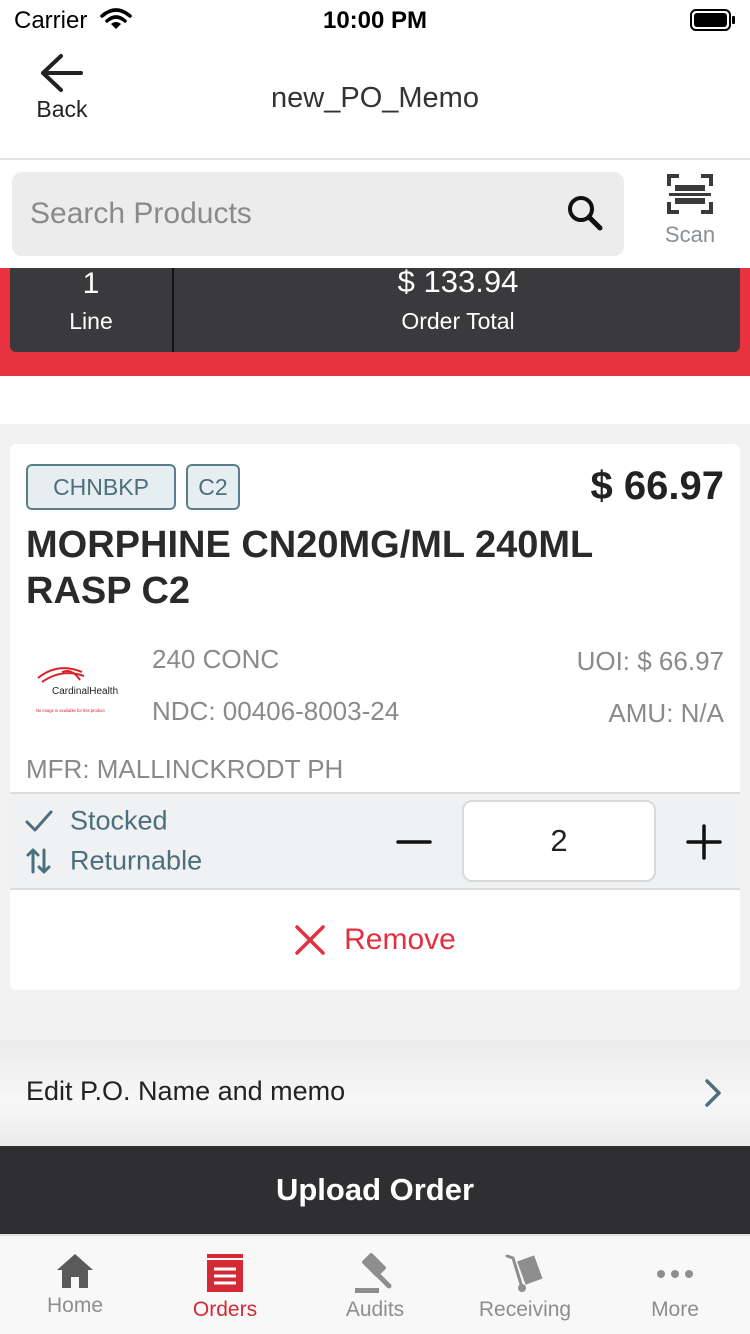 Image resolution: width=750 pixels, height=1334 pixels. I want to click on line-count-block: 1 Line, so click(92, 310).